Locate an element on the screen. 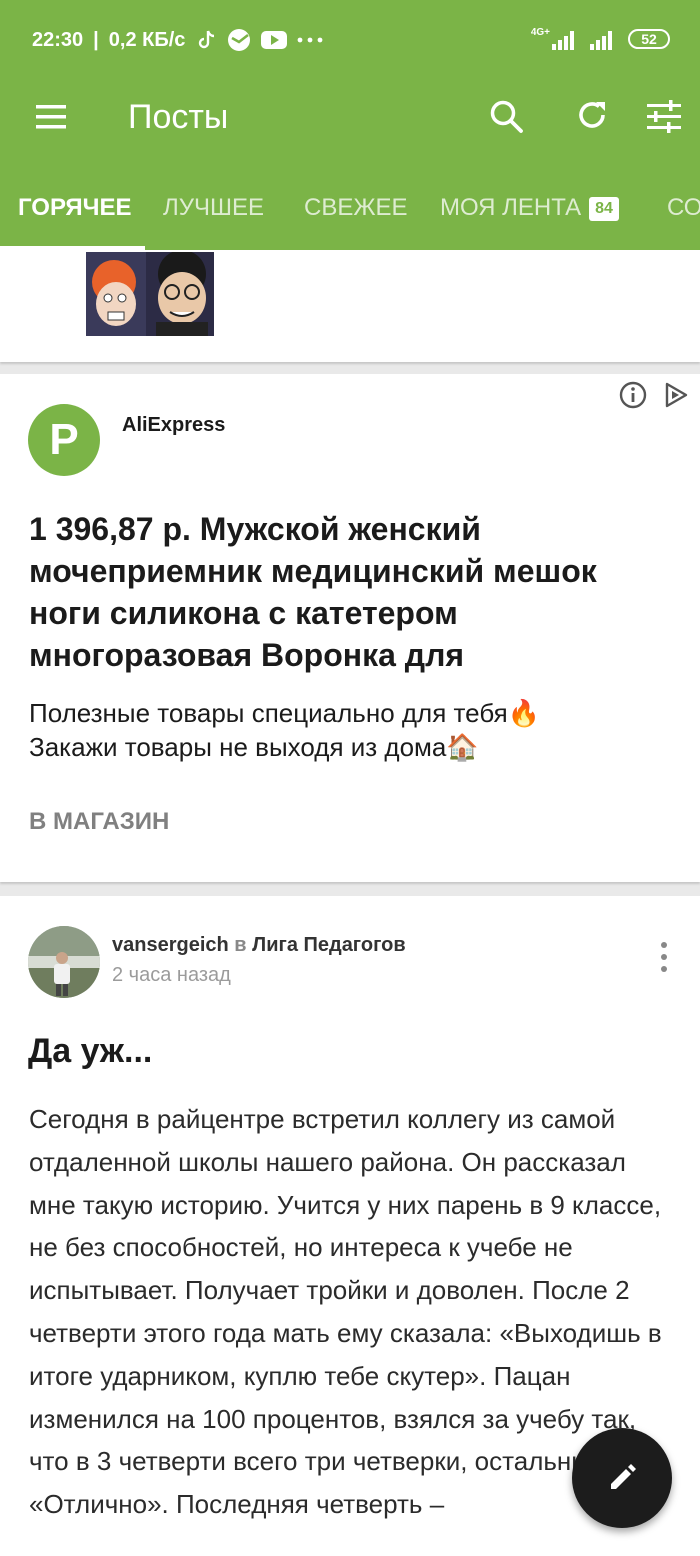 The image size is (700, 1556). tab-best: ЛУЧШЕЕ is located at coordinates (213, 218).